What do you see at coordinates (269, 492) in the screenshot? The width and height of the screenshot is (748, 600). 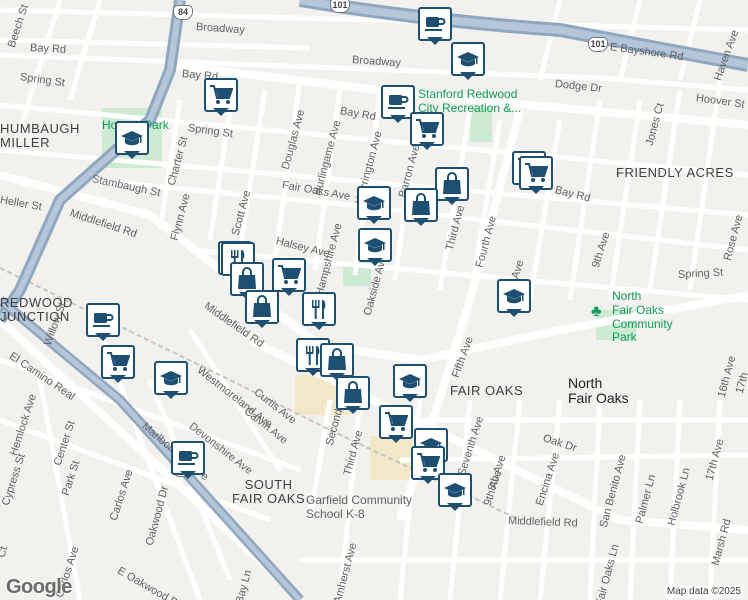 I see `area-label-south-fair-oaks: SOUTH FAIR OAKS` at bounding box center [269, 492].